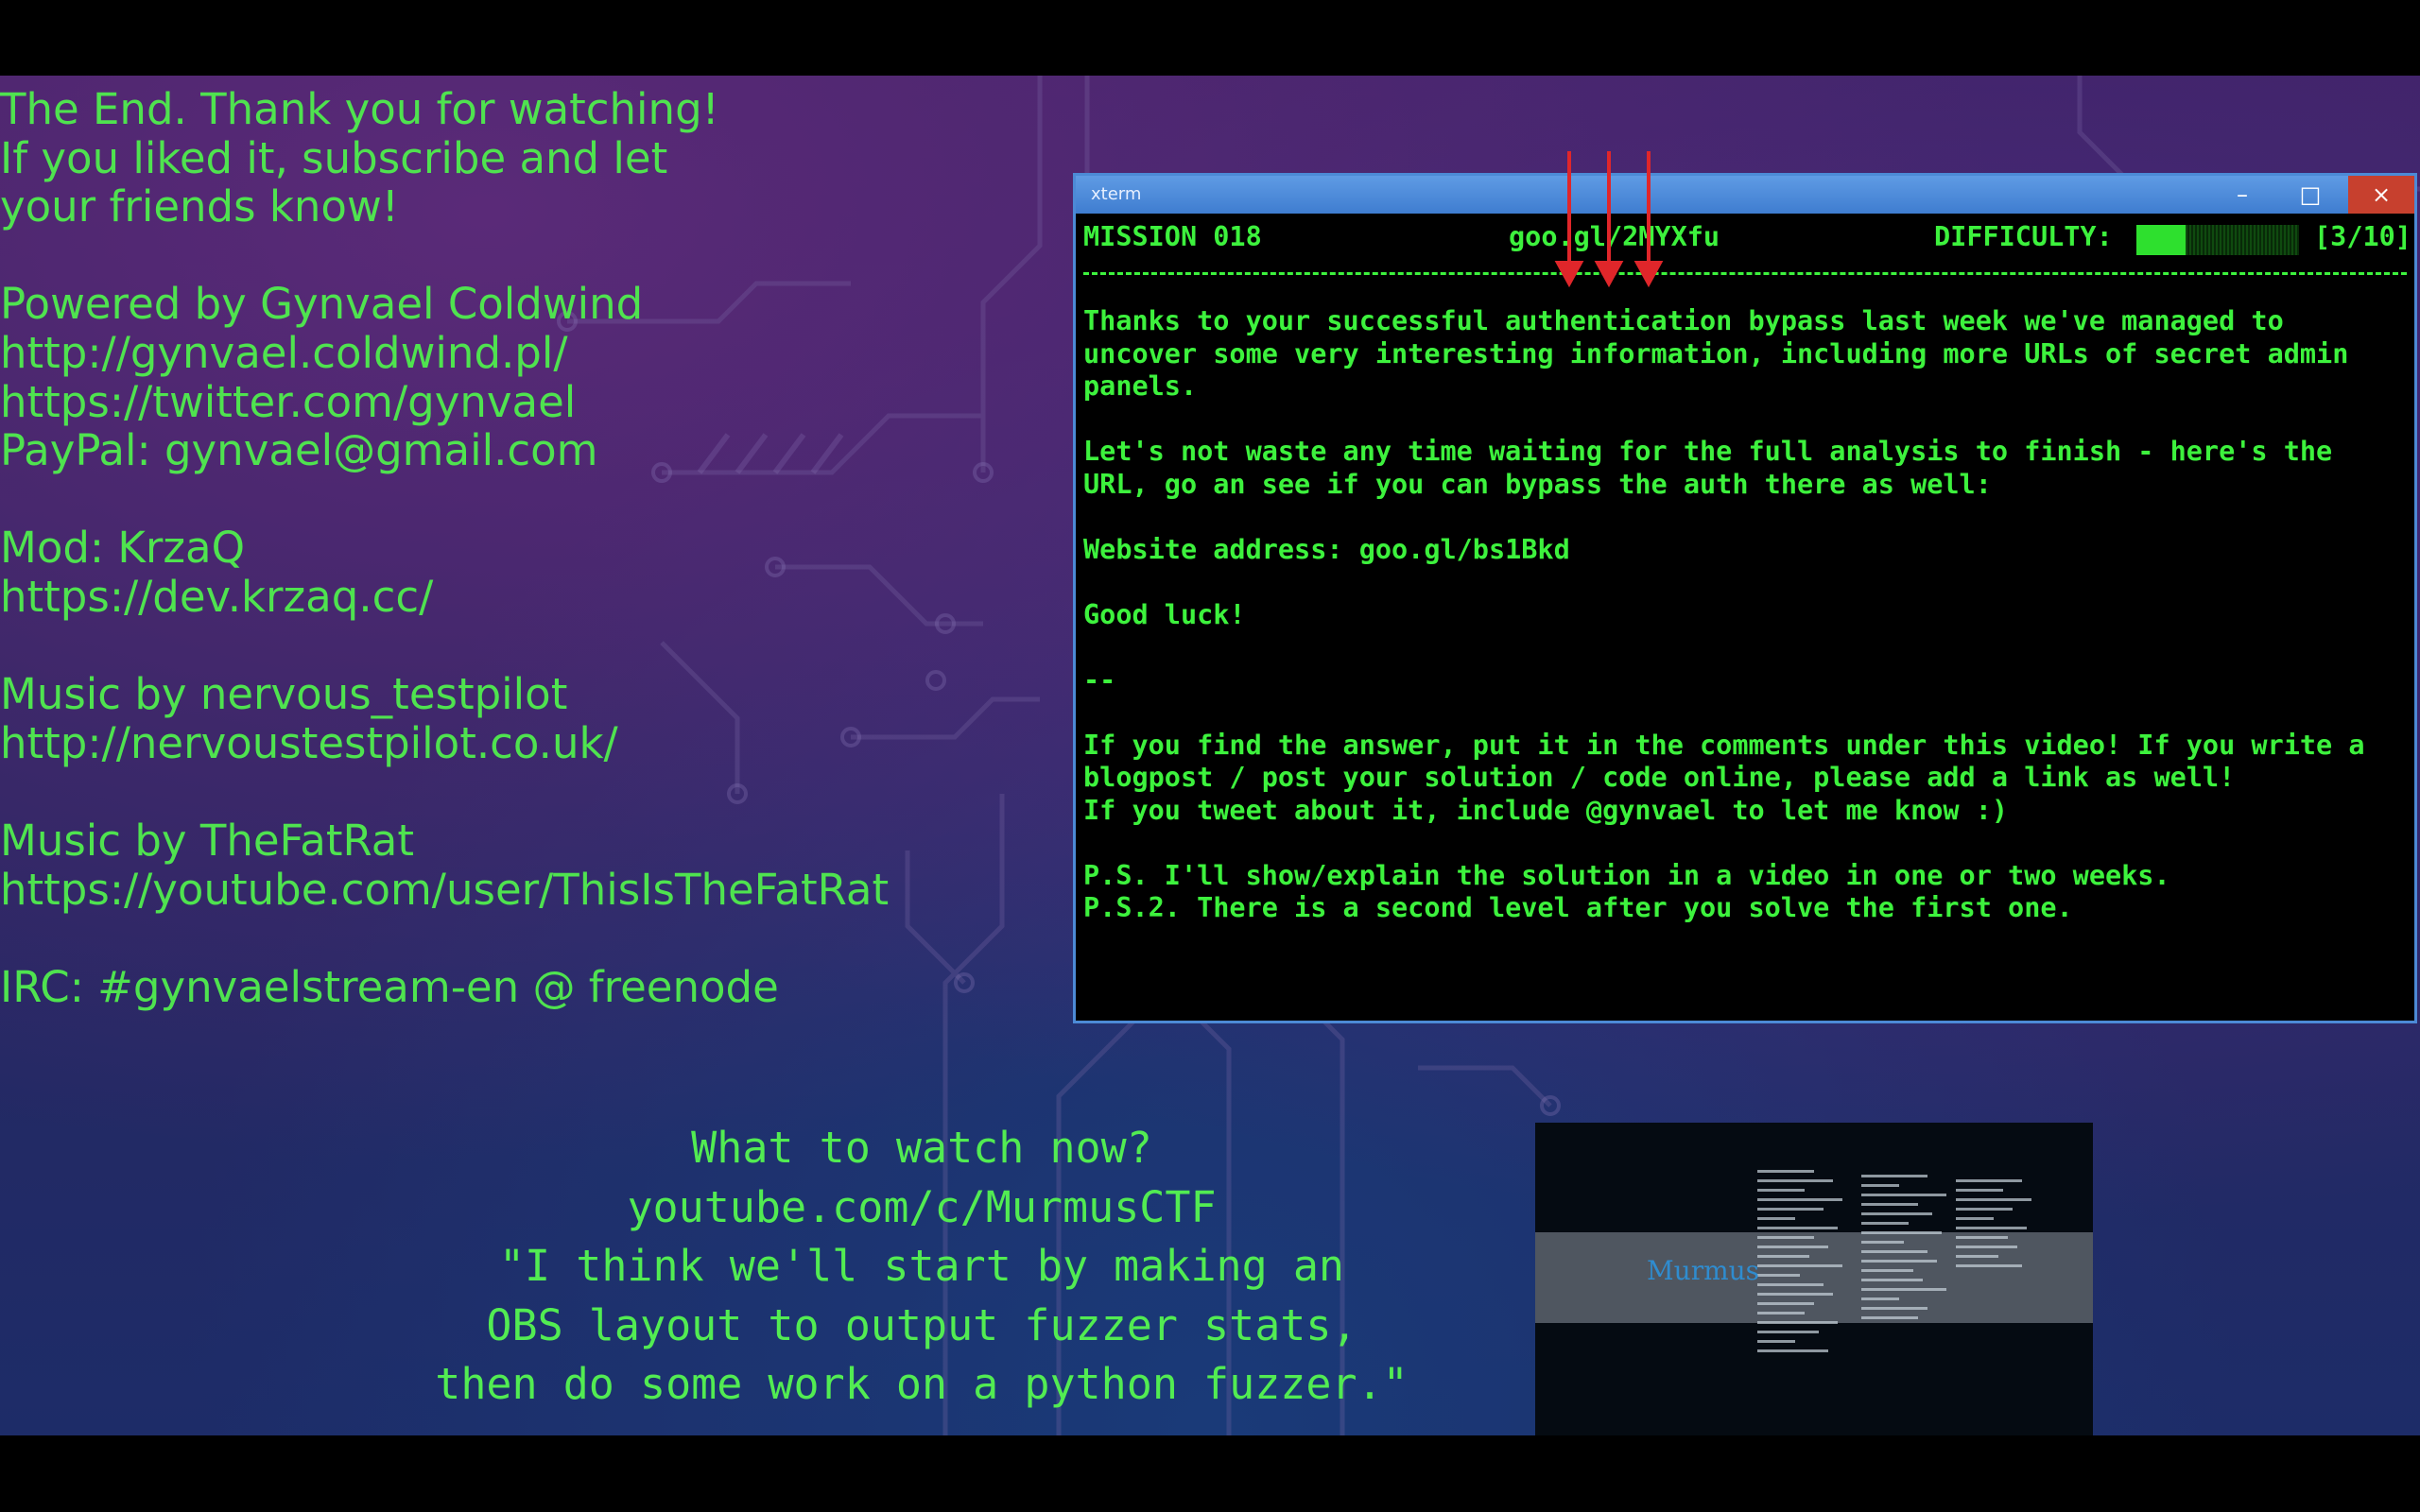 This screenshot has height=1512, width=2420. I want to click on credits-link: https://twitter.com/gynvael, so click(288, 401).